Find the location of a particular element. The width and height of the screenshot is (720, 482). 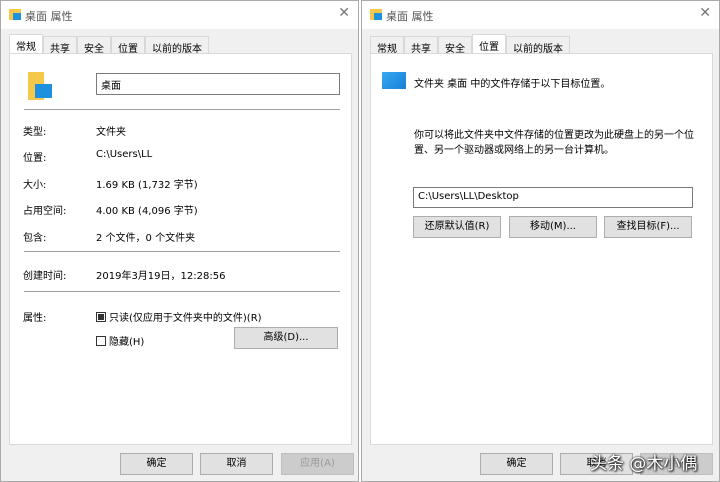

desktop-badge-icon is located at coordinates (43, 91).